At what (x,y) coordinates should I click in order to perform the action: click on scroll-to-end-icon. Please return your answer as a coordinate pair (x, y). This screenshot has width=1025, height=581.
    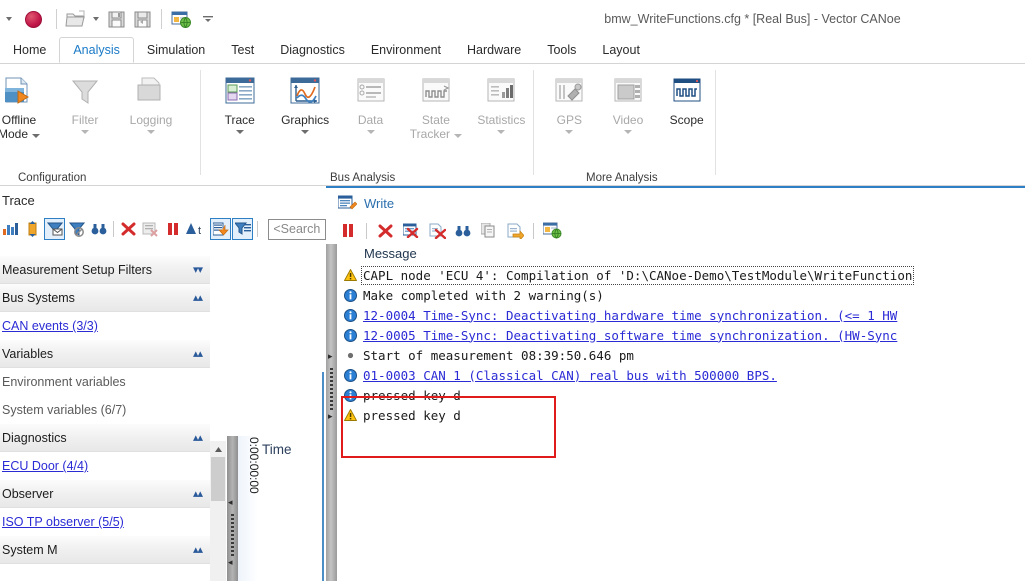
    Looking at the image, I should click on (221, 229).